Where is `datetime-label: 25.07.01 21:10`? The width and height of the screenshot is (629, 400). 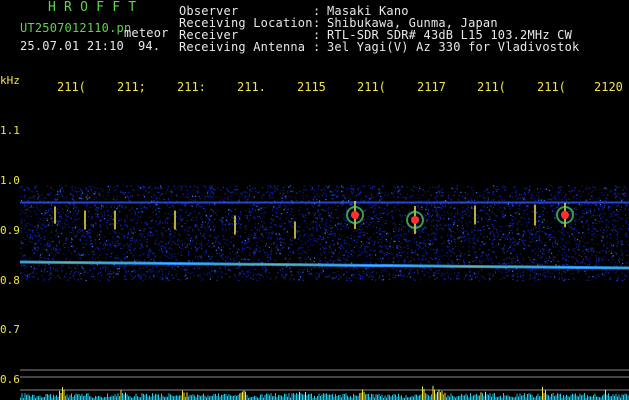 datetime-label: 25.07.01 21:10 is located at coordinates (72, 46).